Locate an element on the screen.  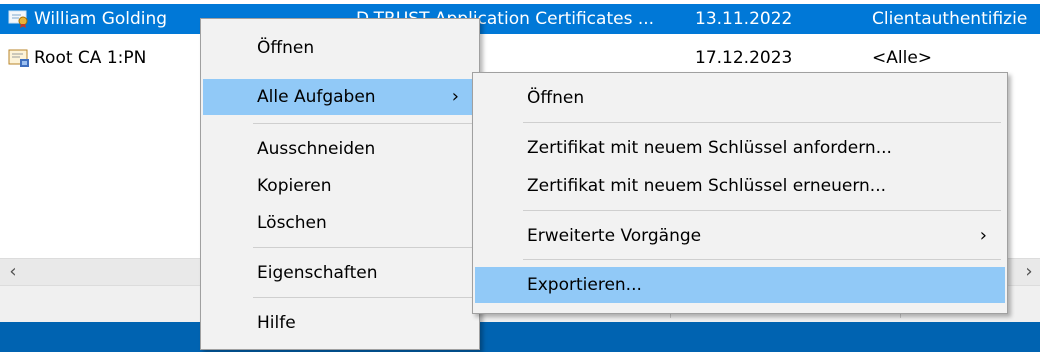
taskbar is located at coordinates (520, 337).